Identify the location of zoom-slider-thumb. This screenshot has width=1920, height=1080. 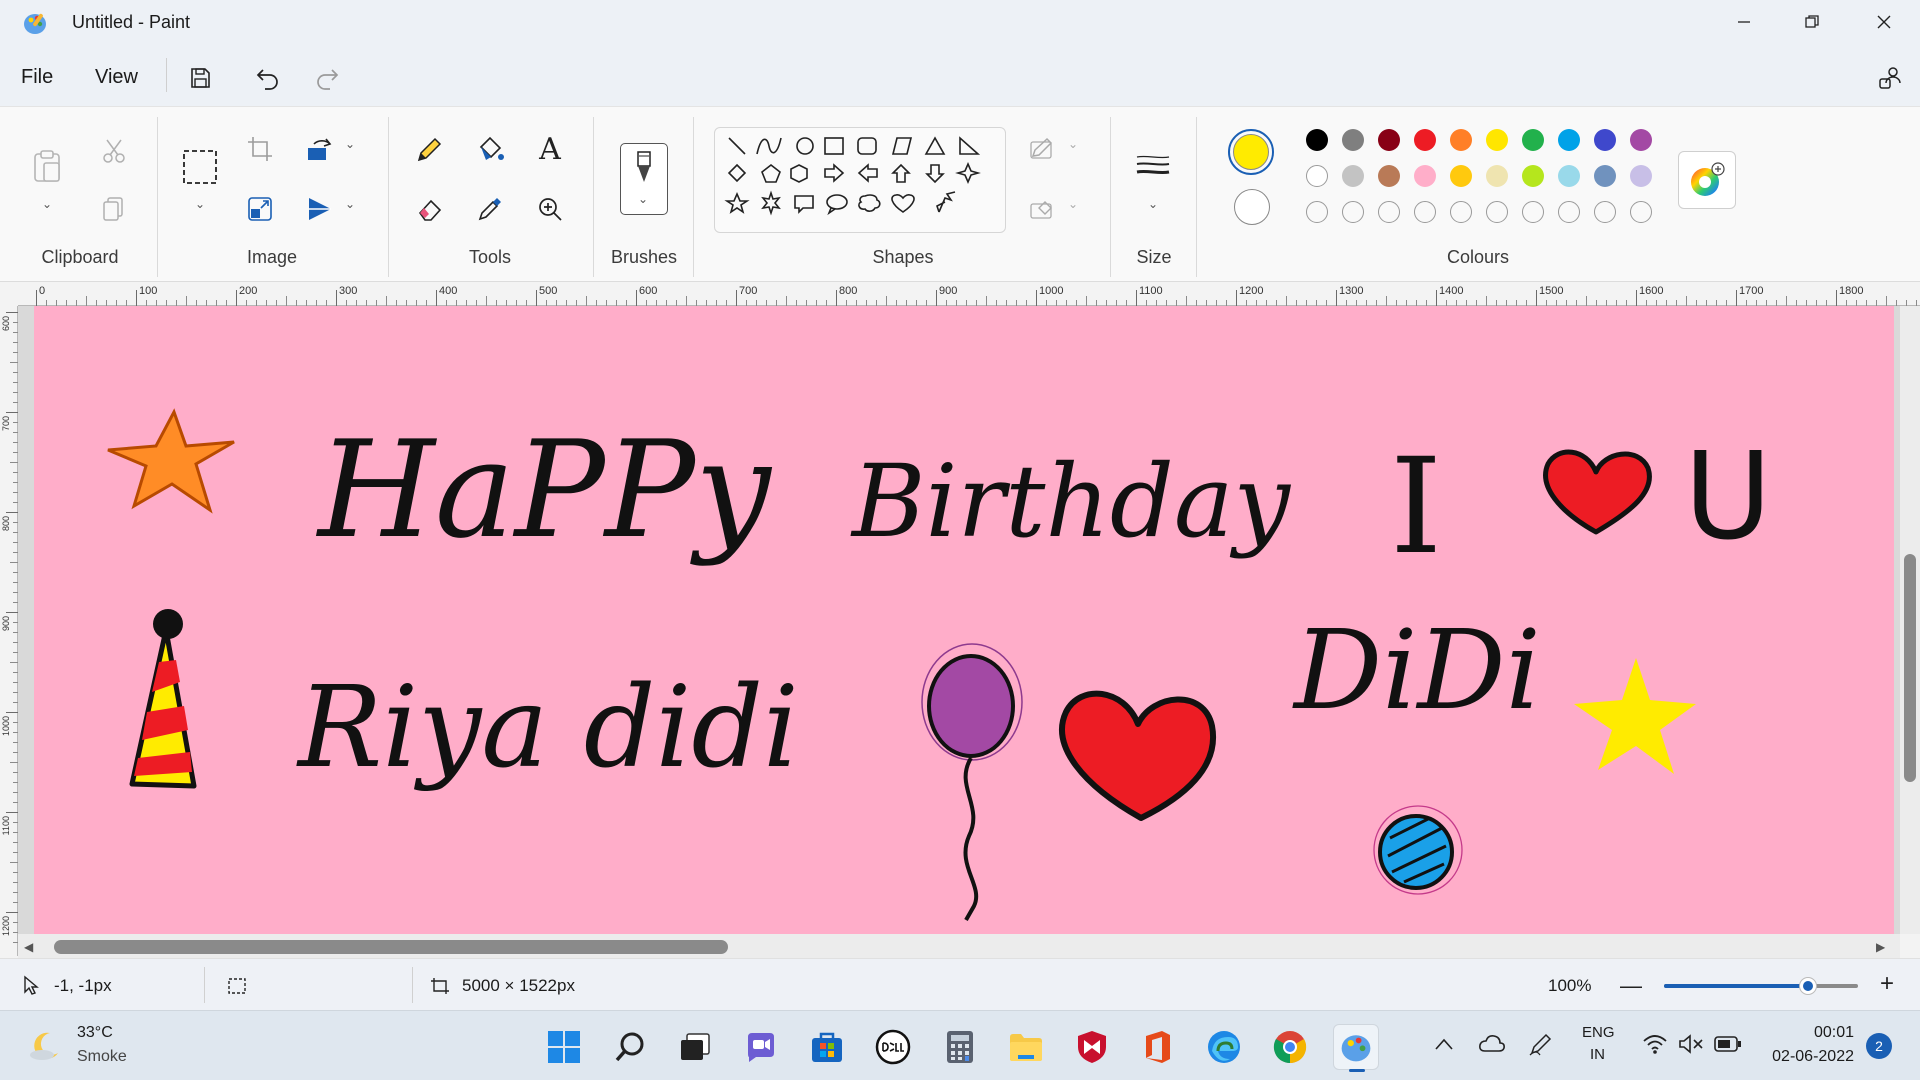
(1808, 986).